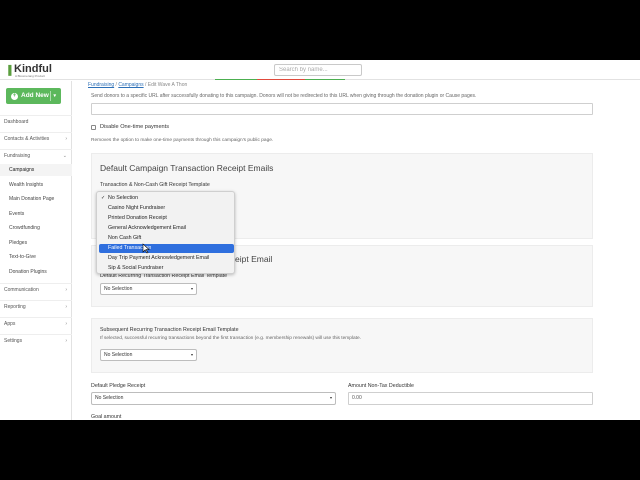 This screenshot has height=480, width=640. What do you see at coordinates (36, 306) in the screenshot?
I see `sidebar-item-reporting: Reporting ›` at bounding box center [36, 306].